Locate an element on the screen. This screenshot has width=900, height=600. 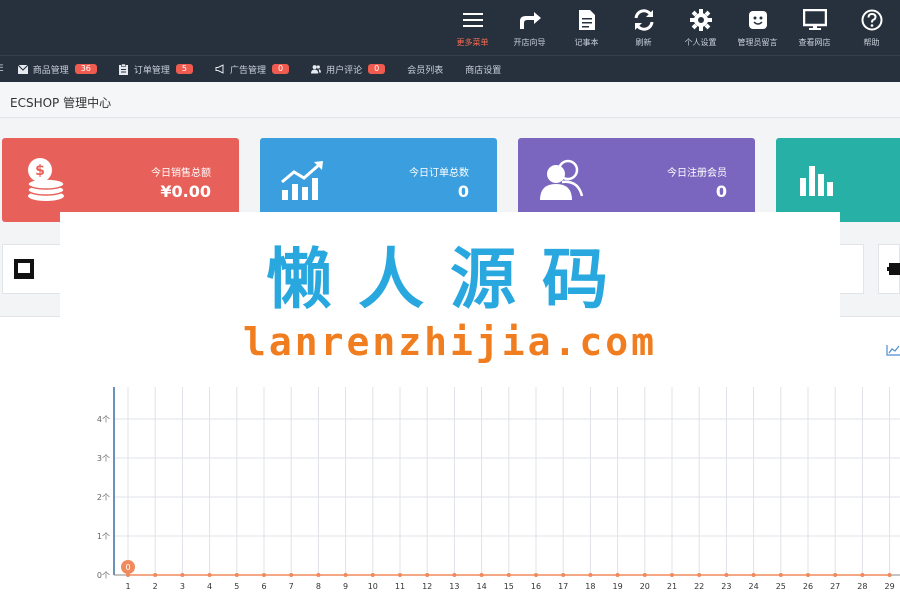
chart-x-tick-label: 6 is located at coordinates (263, 586).